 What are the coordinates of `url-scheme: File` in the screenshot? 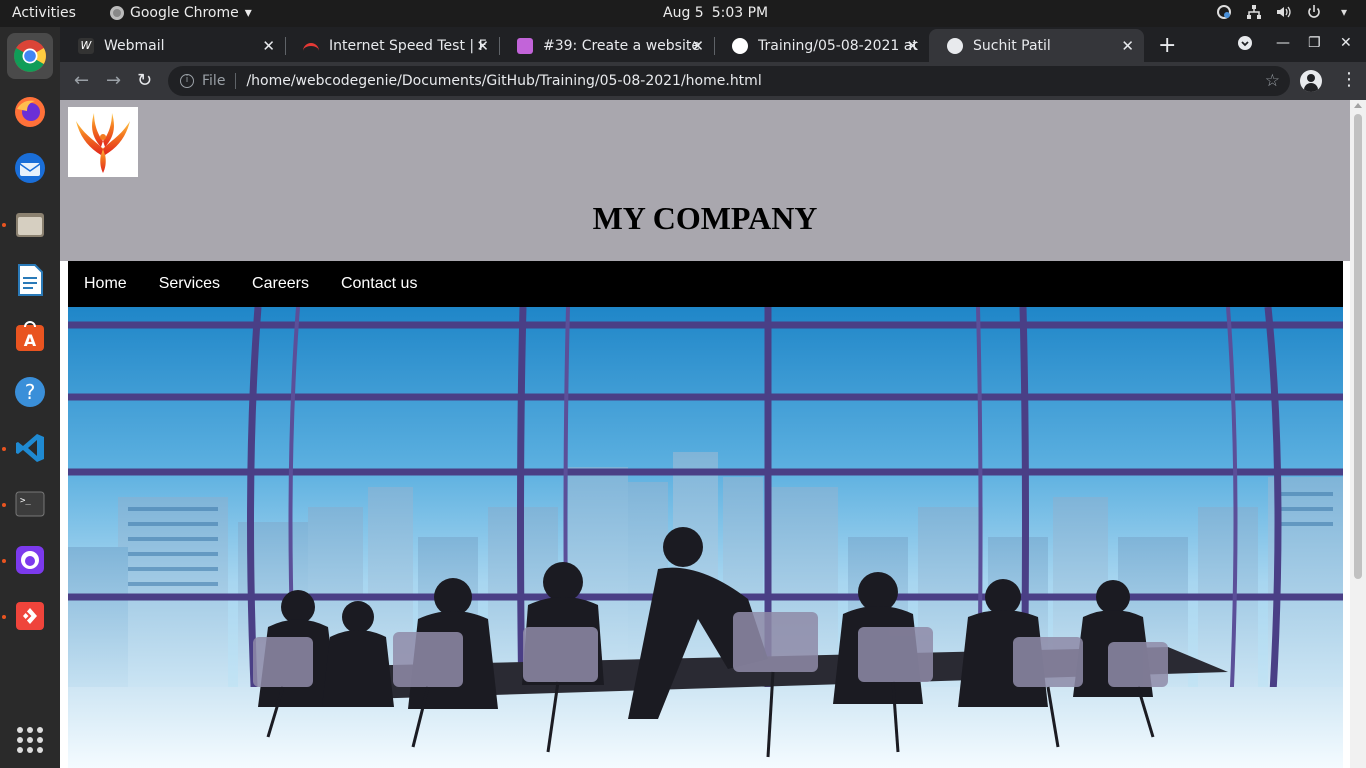 It's located at (214, 81).